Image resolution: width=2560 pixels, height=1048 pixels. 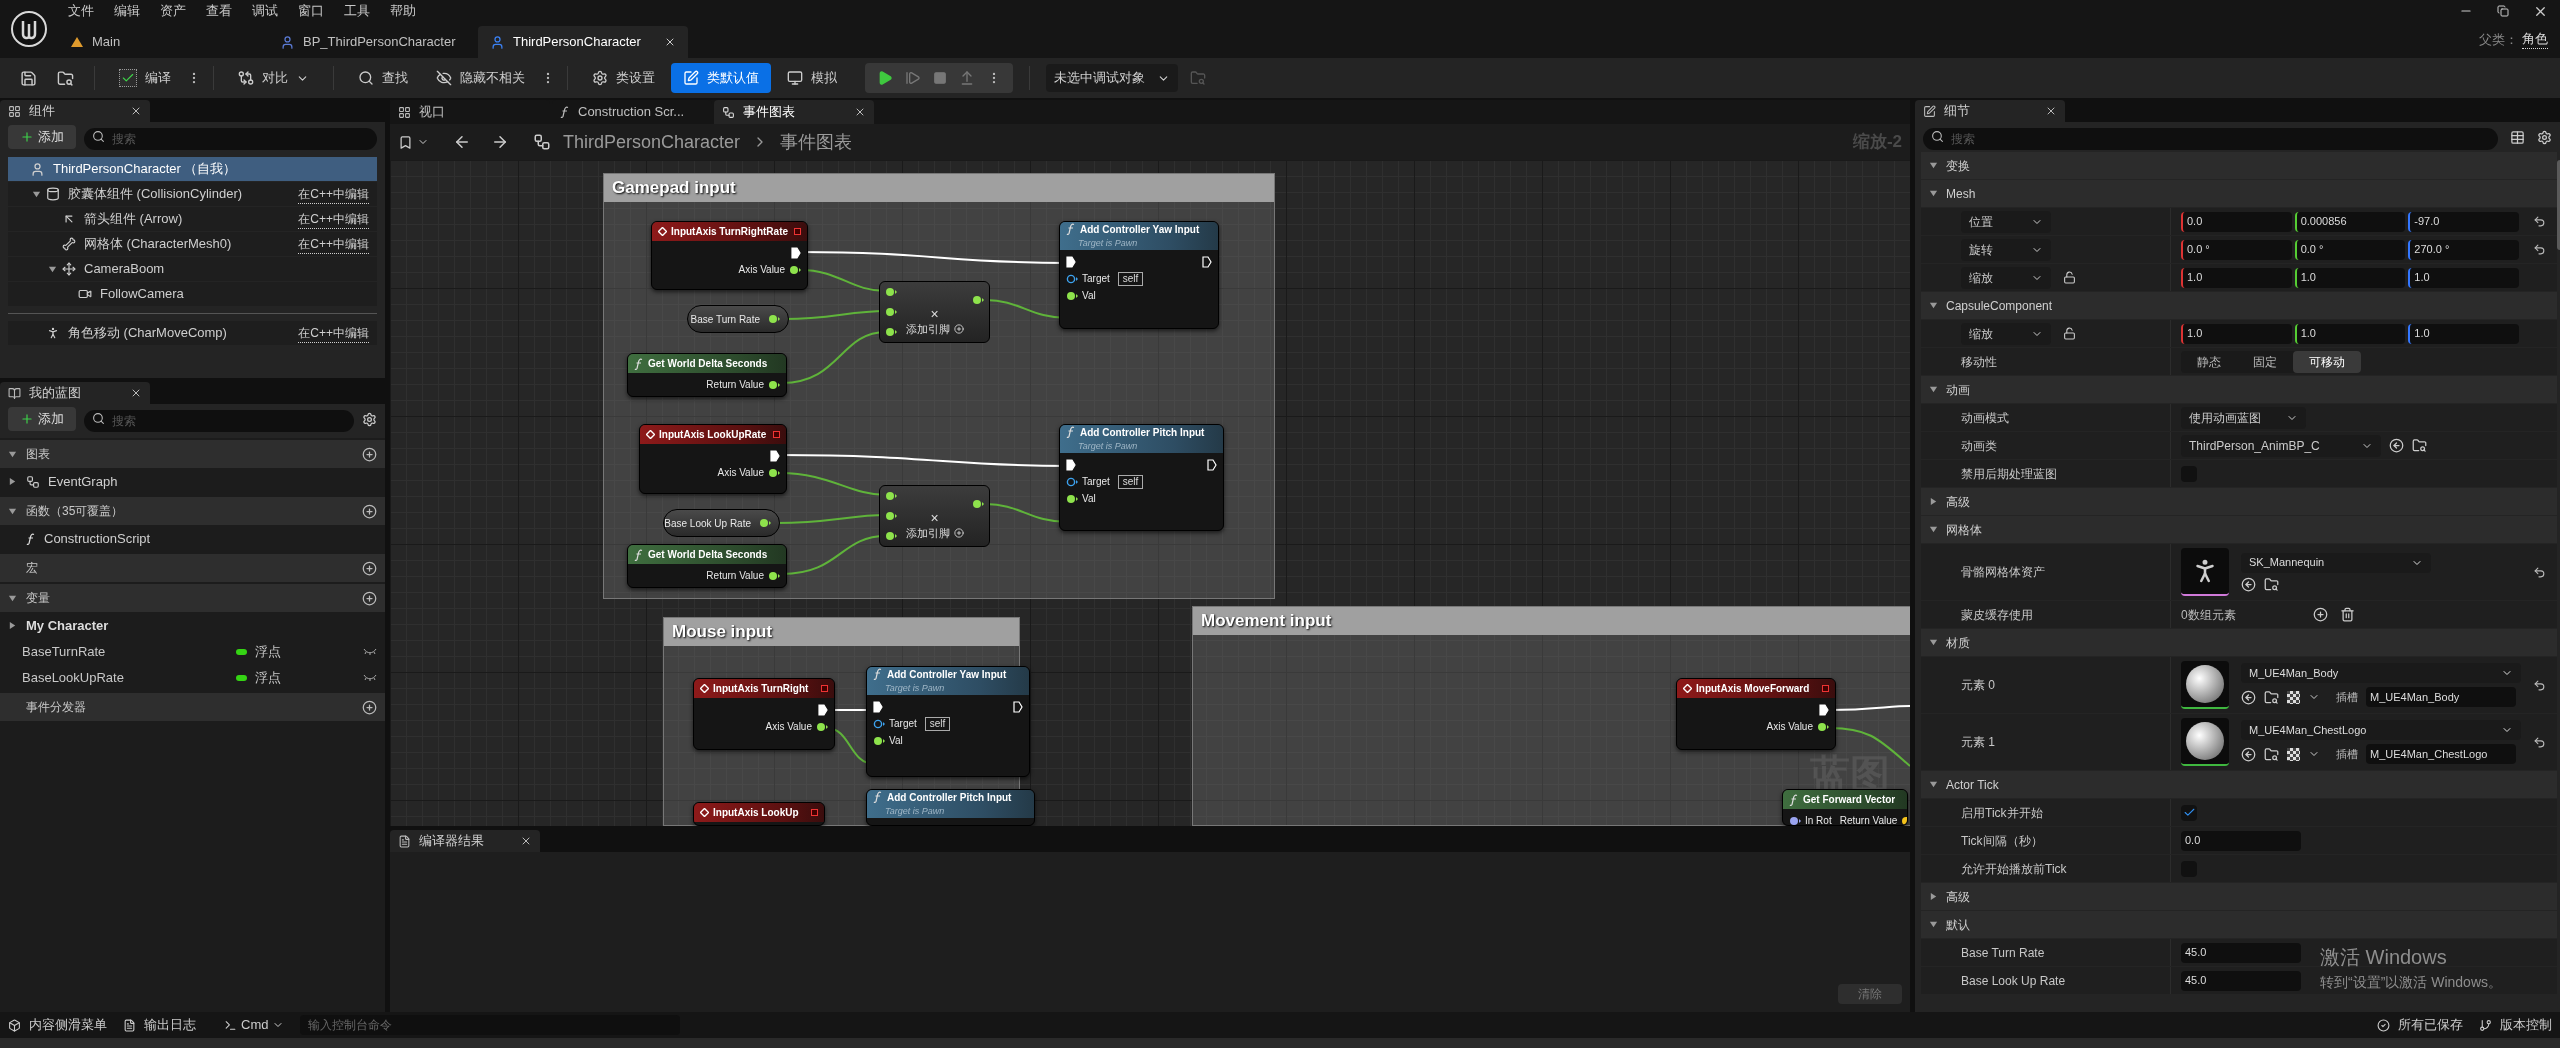 What do you see at coordinates (2006, 277) in the screenshot?
I see `transform-mode-dropdown: 缩放` at bounding box center [2006, 277].